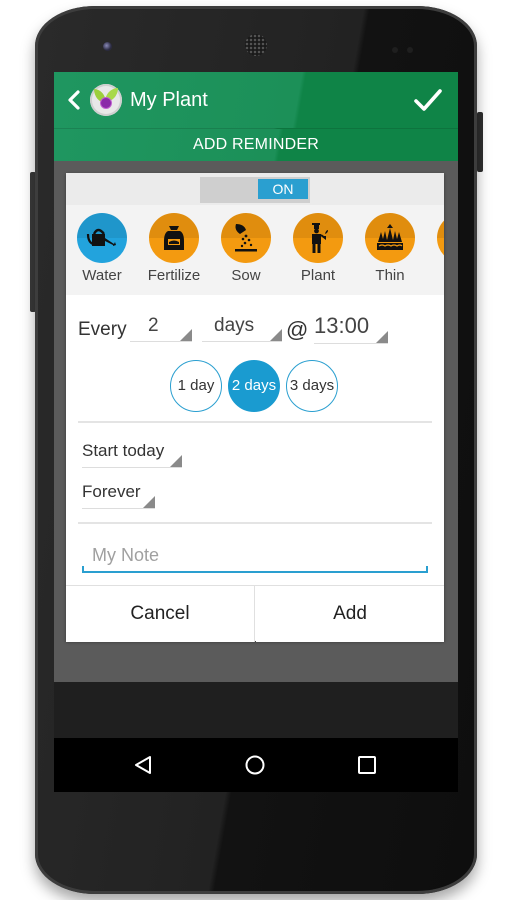 Image resolution: width=512 pixels, height=900 pixels. I want to click on type-label: Fertilize, so click(174, 275).